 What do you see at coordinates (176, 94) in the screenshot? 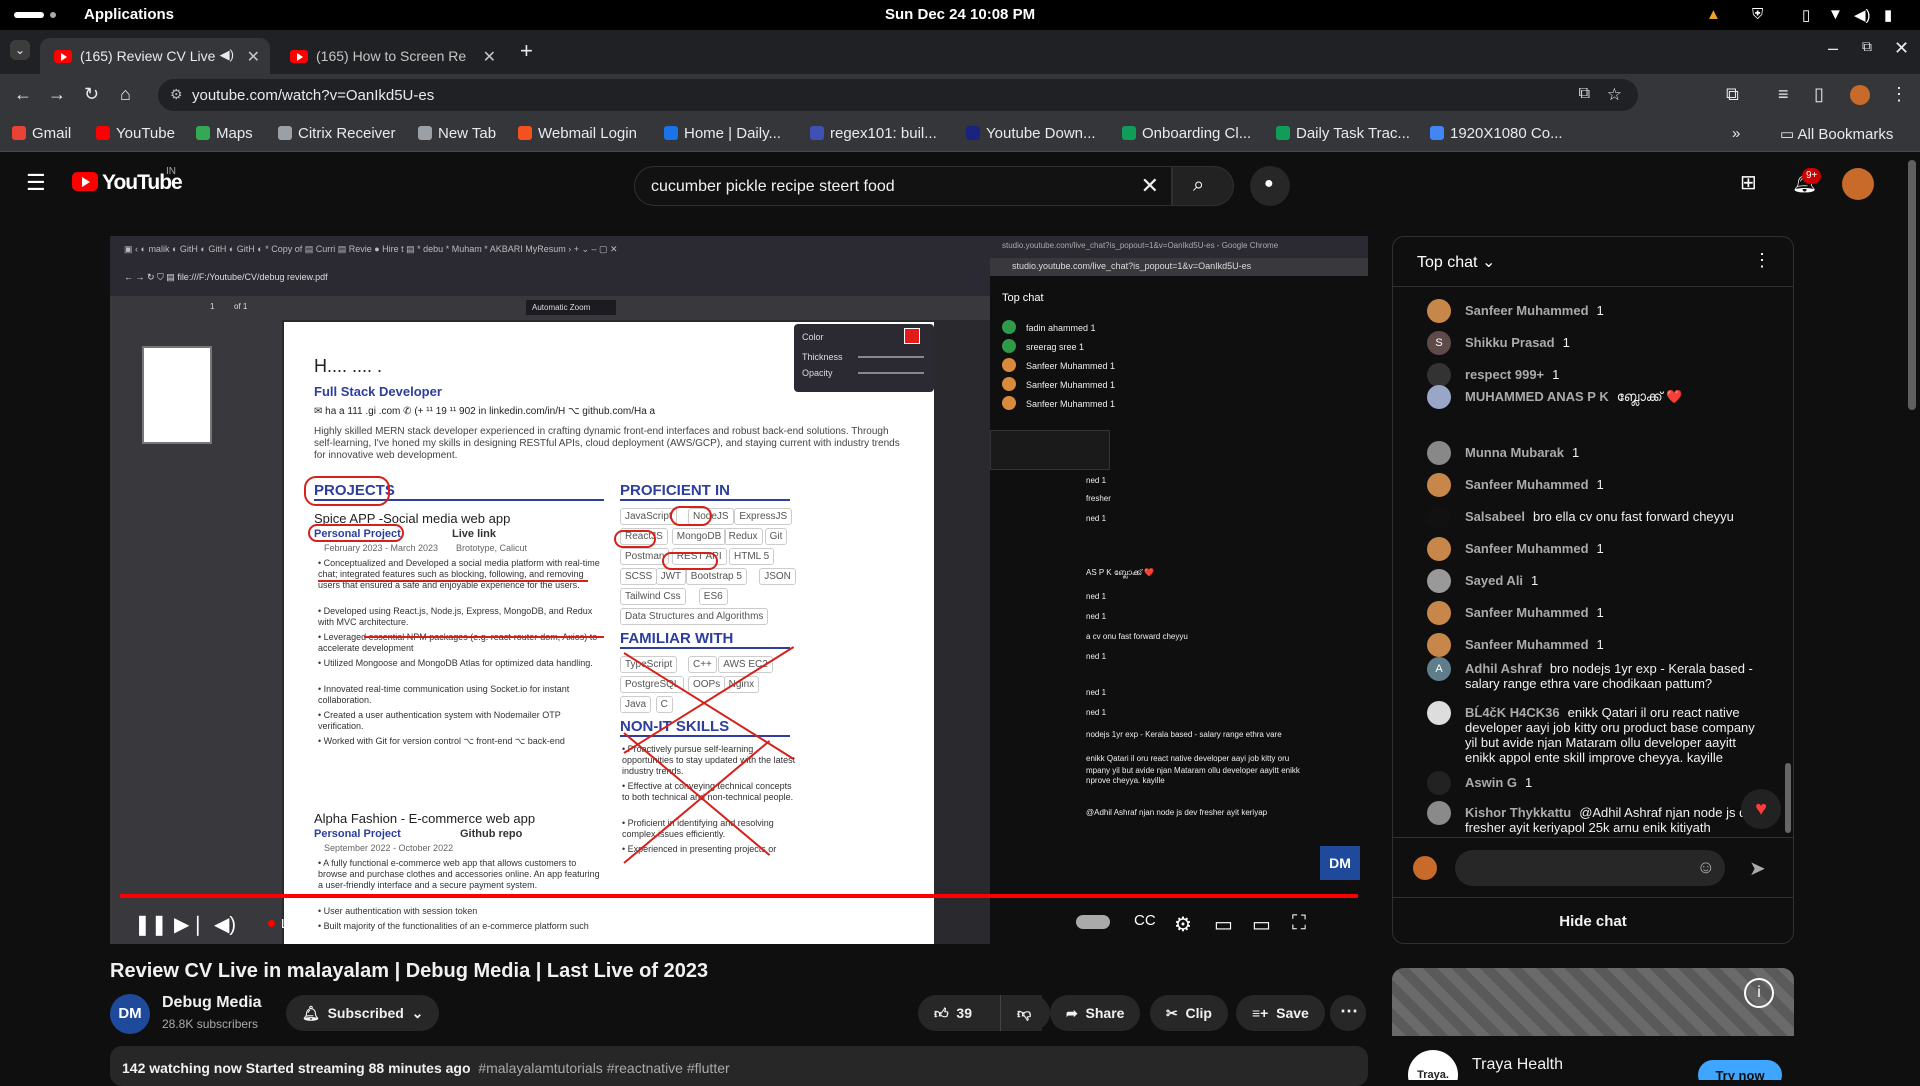
I see `site-info-icon: ⚙` at bounding box center [176, 94].